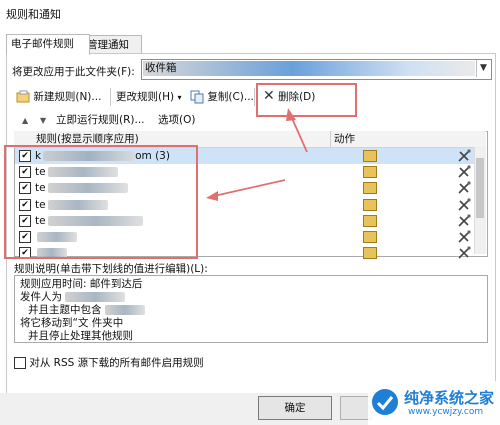 The height and width of the screenshot is (425, 500). What do you see at coordinates (80, 336) in the screenshot?
I see `description-line: 并且停止处理其他规则` at bounding box center [80, 336].